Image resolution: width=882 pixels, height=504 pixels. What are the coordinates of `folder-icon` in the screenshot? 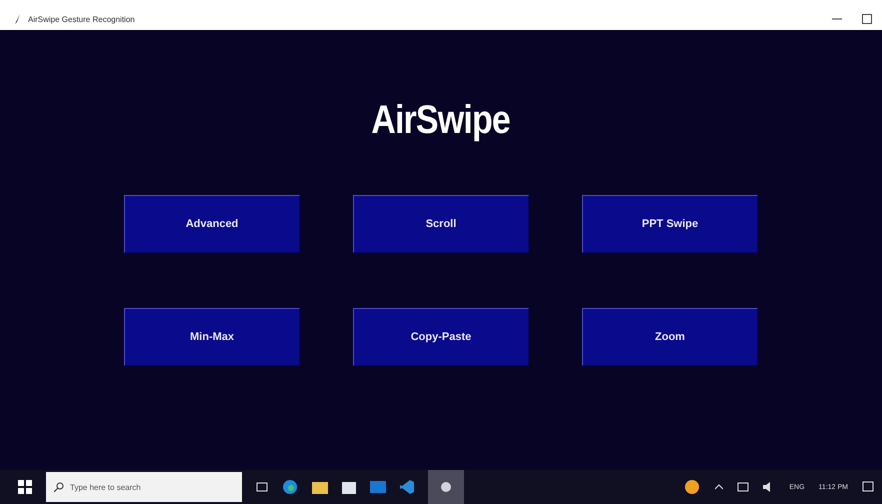 It's located at (320, 487).